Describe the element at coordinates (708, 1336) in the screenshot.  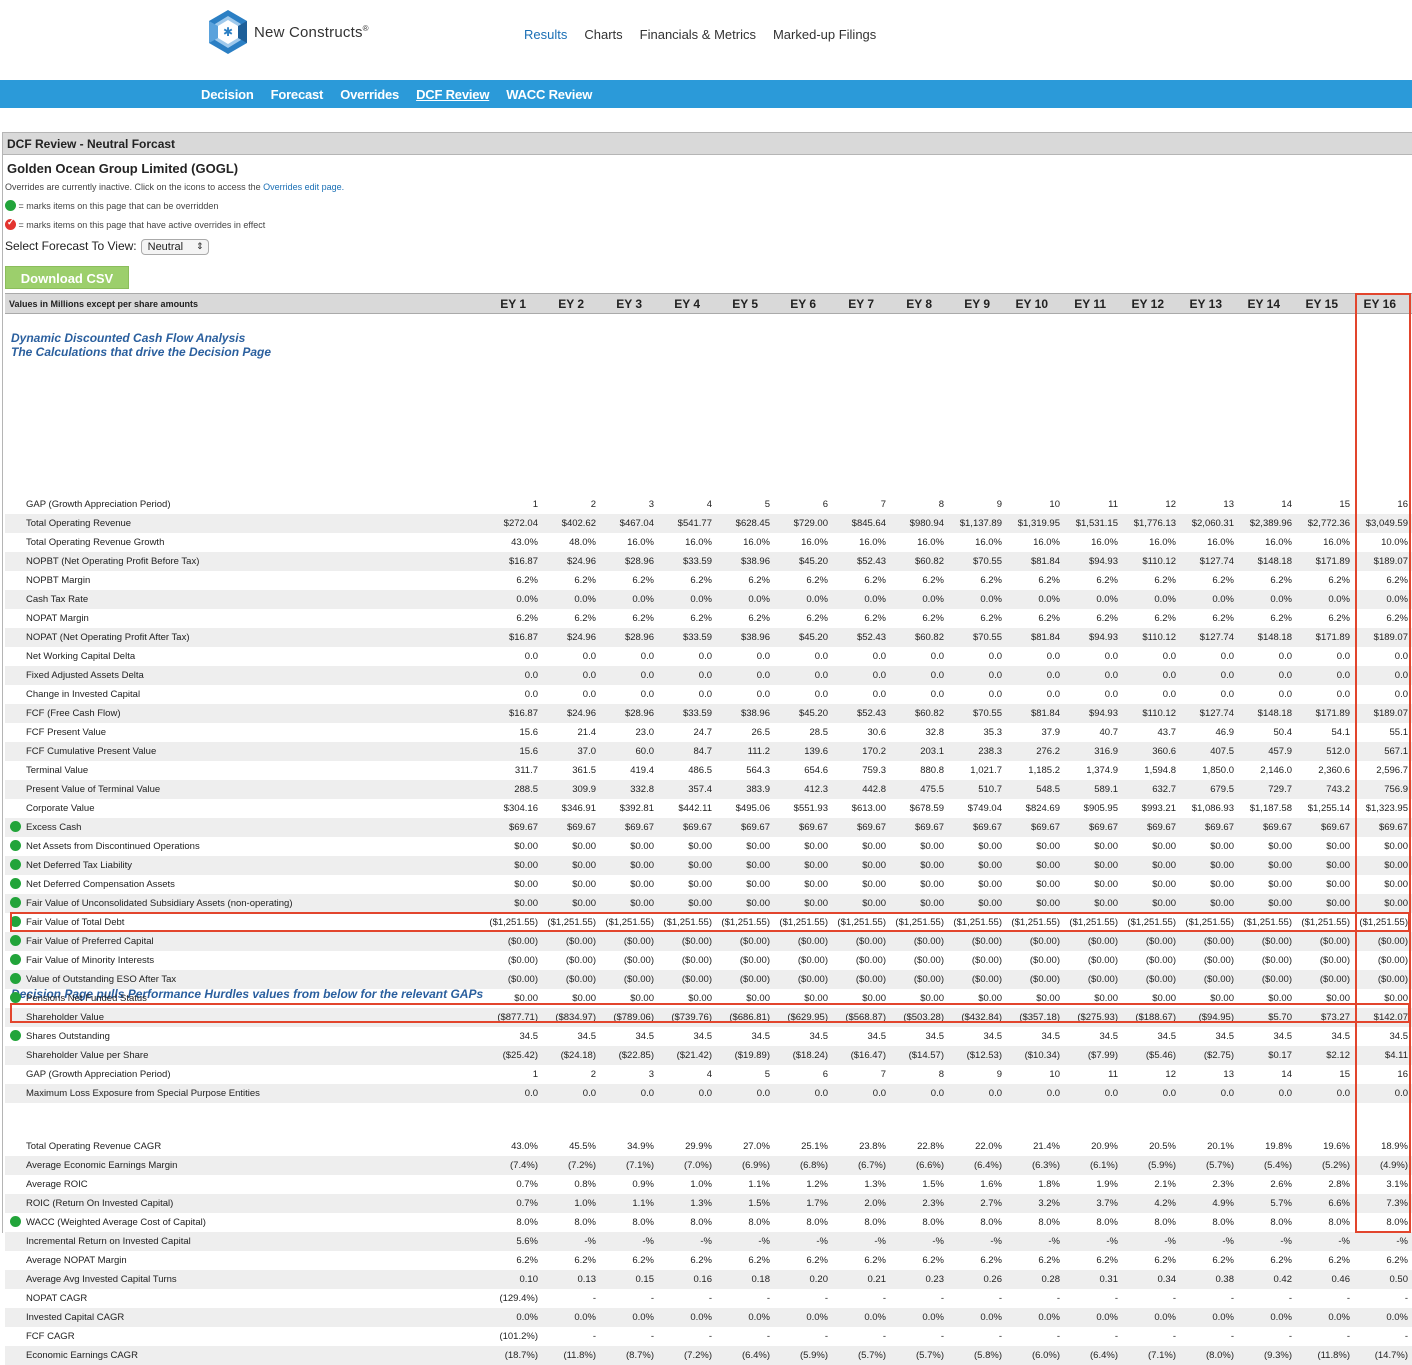
I see `table-row: FCF CAGR (101.2%) - - - - - - - - - - - - - - -` at that location.